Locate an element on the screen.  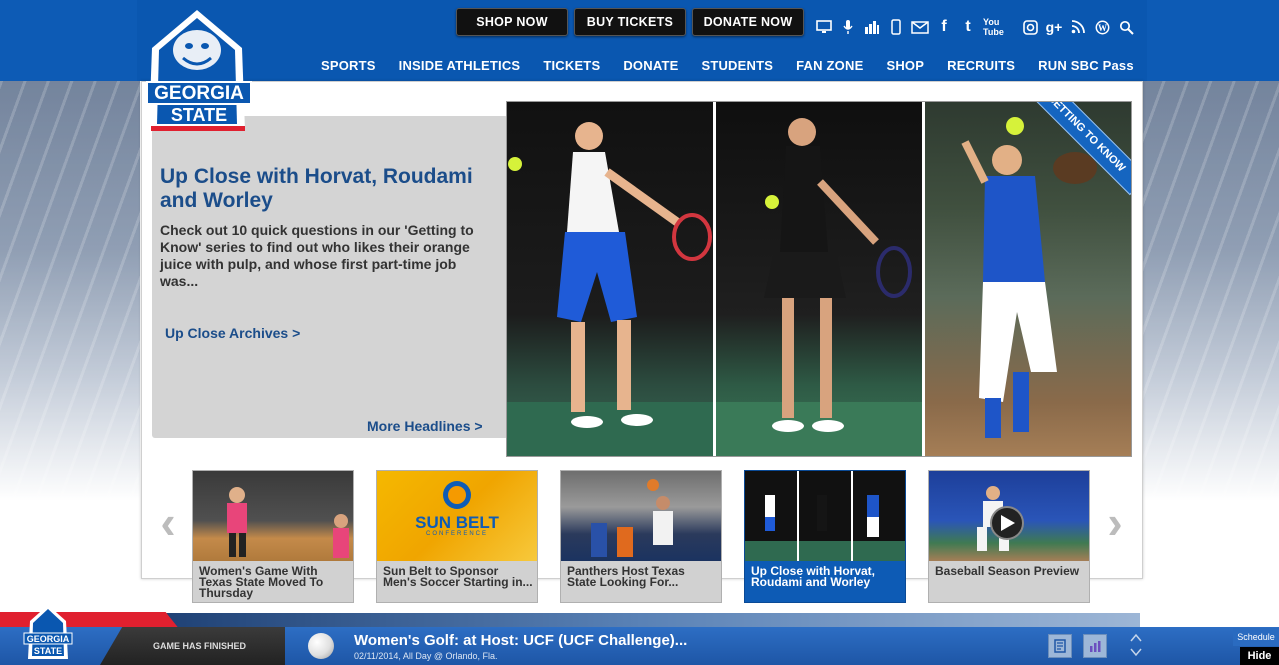
microphone-icon is located at coordinates (848, 27).